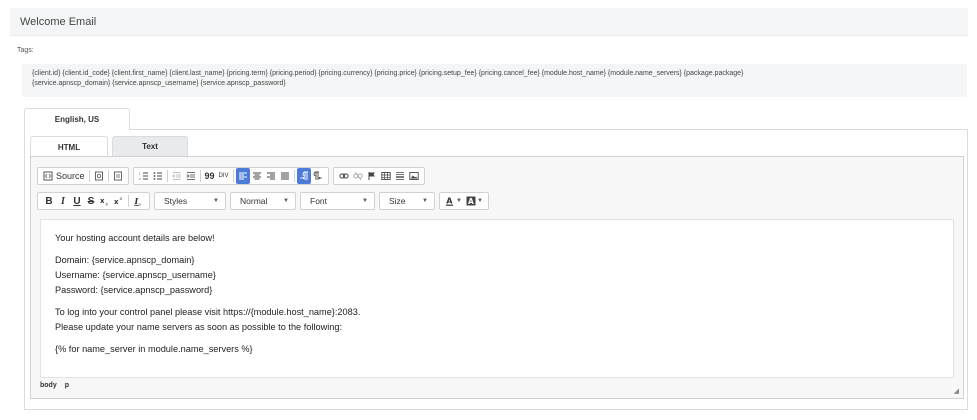 The width and height of the screenshot is (977, 420). I want to click on underline-button: U, so click(77, 201).